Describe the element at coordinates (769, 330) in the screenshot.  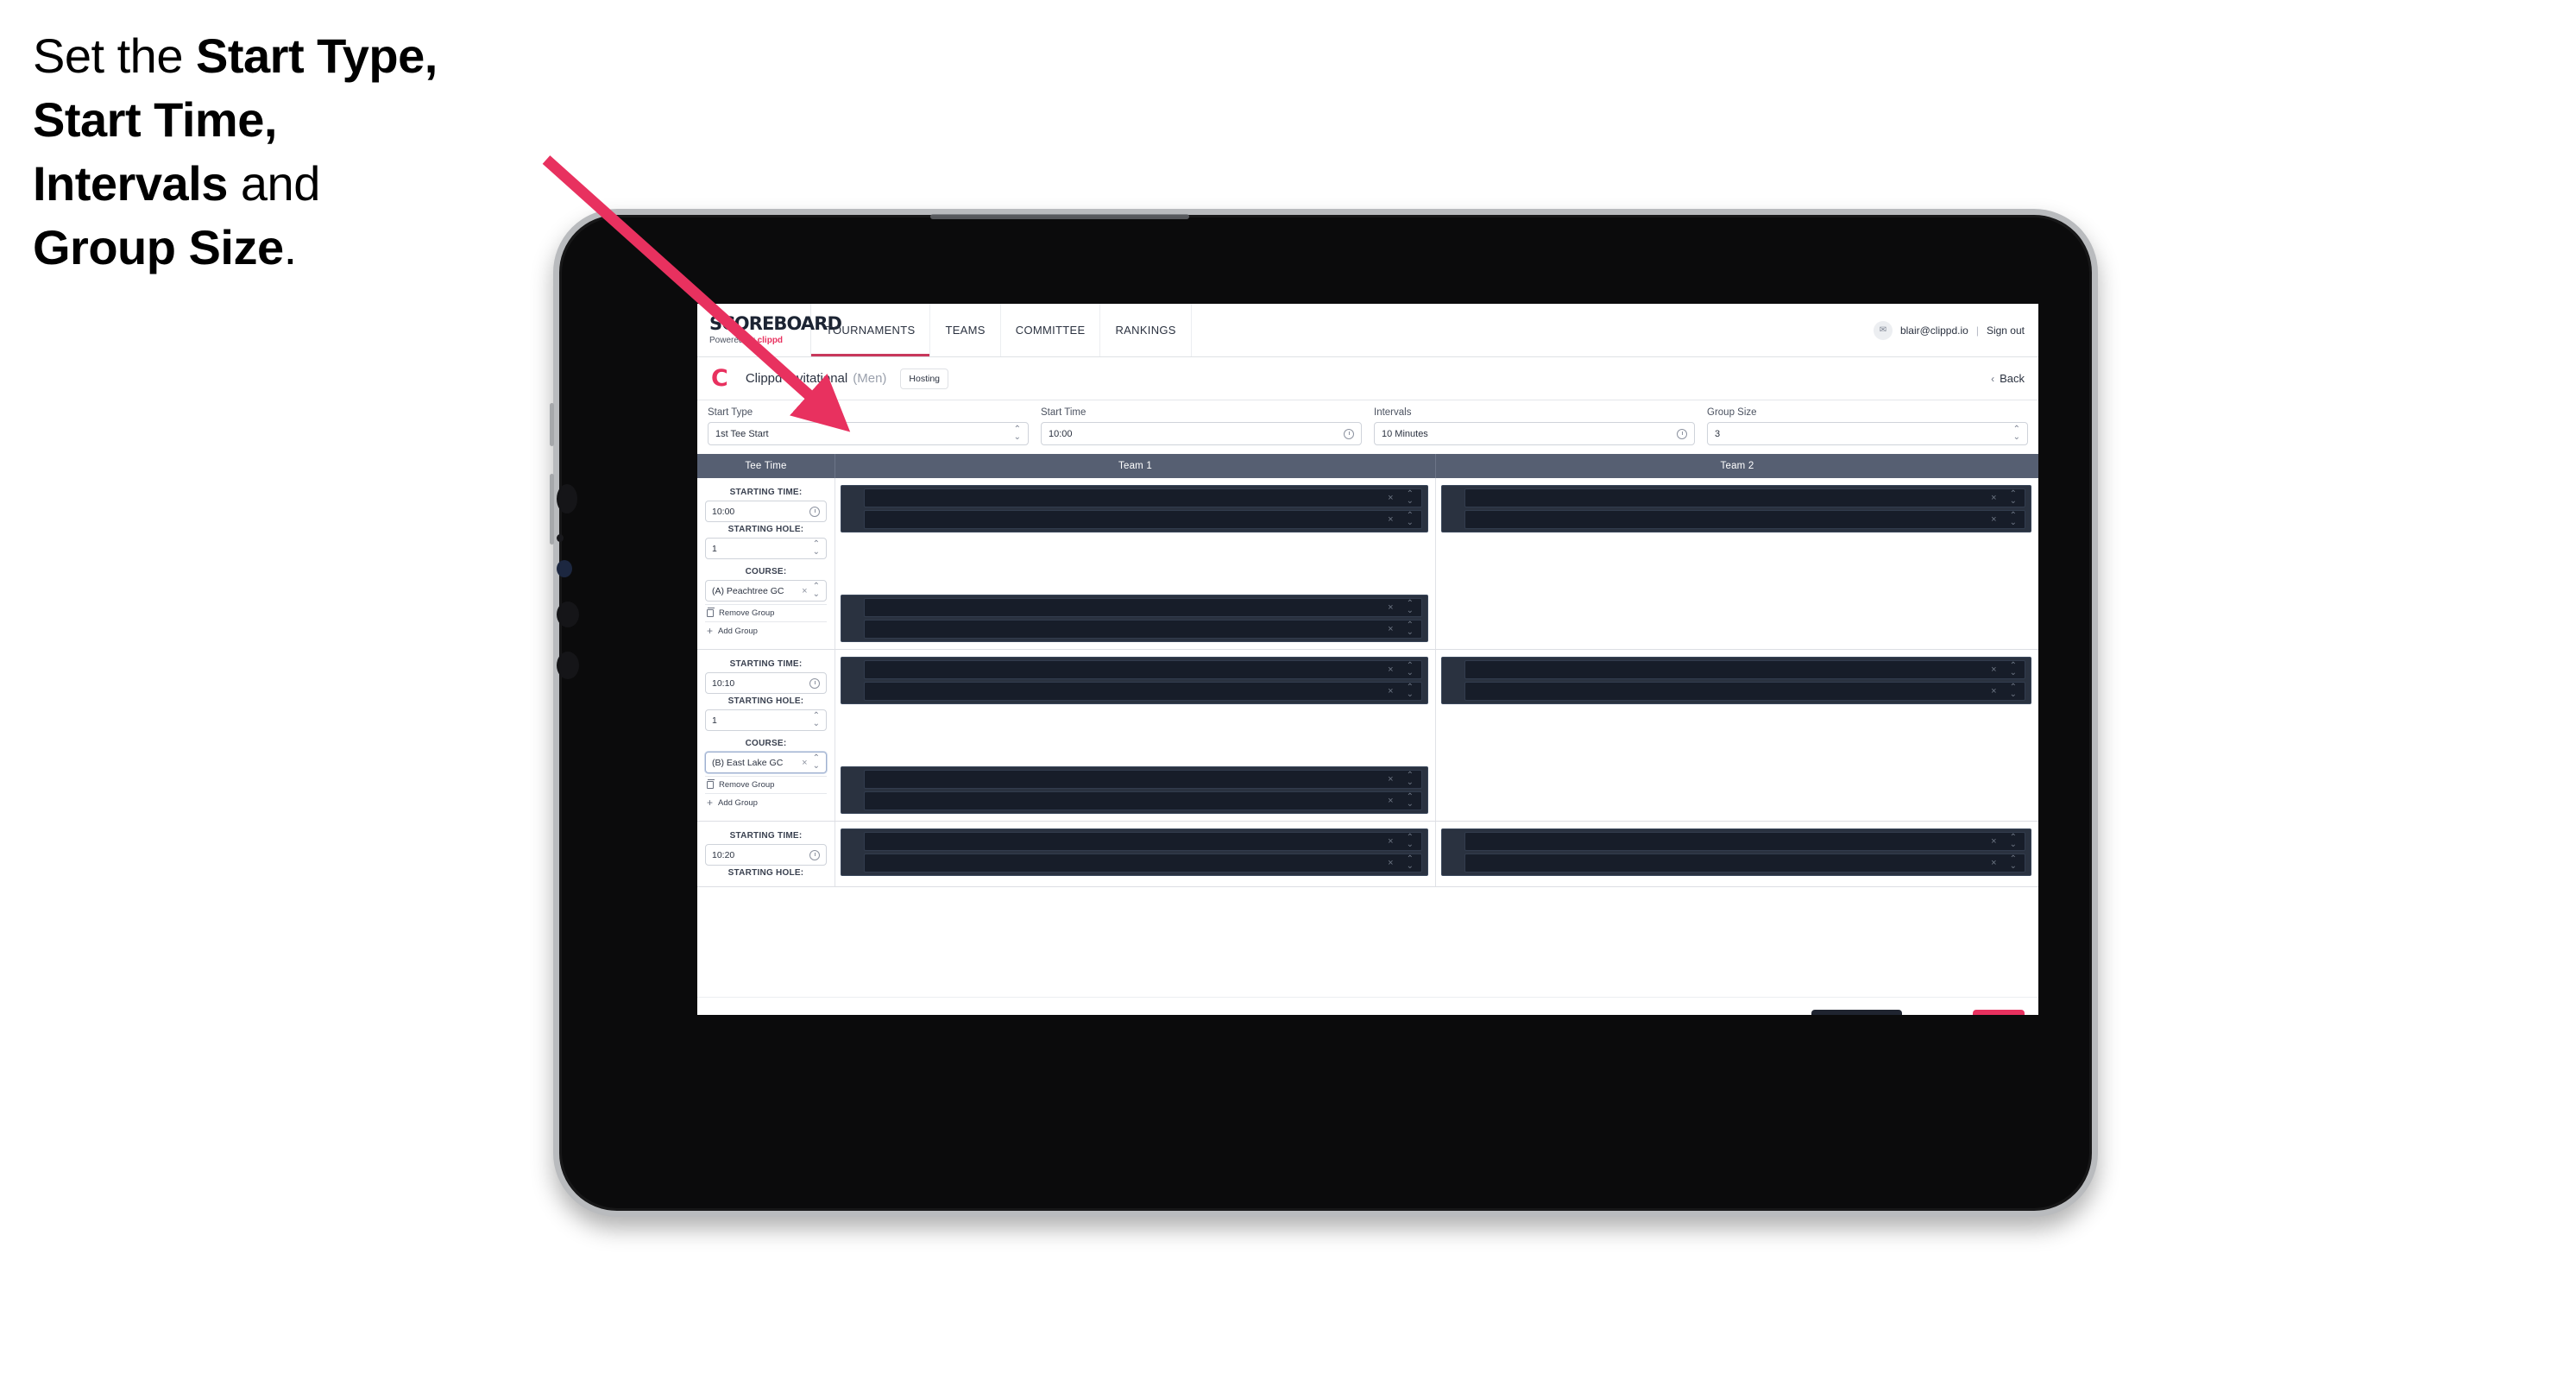
I see `scoreboard-logo: SCOREBOARD Powered by clippd` at that location.